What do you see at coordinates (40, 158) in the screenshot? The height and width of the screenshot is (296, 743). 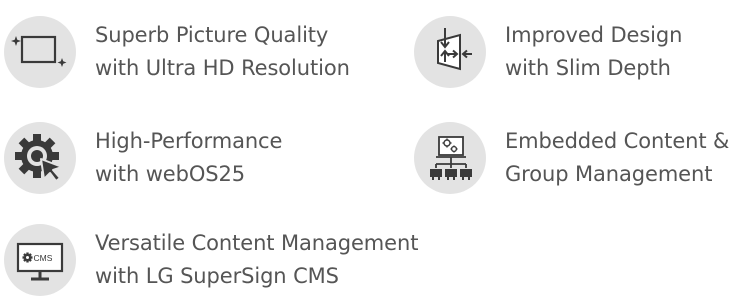 I see `gear-cursor-icon` at bounding box center [40, 158].